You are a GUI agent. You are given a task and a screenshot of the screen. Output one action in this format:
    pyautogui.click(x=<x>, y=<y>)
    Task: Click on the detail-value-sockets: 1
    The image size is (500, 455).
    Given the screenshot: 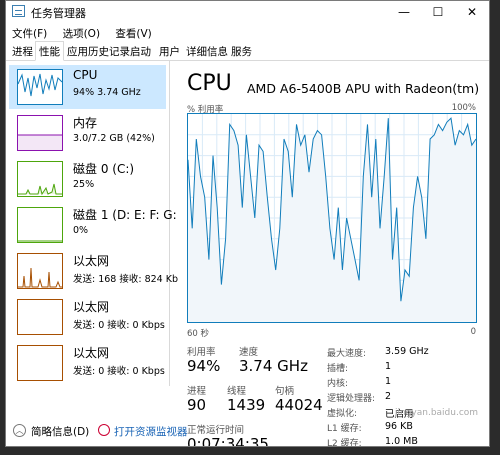 What is the action you would take?
    pyautogui.click(x=388, y=366)
    